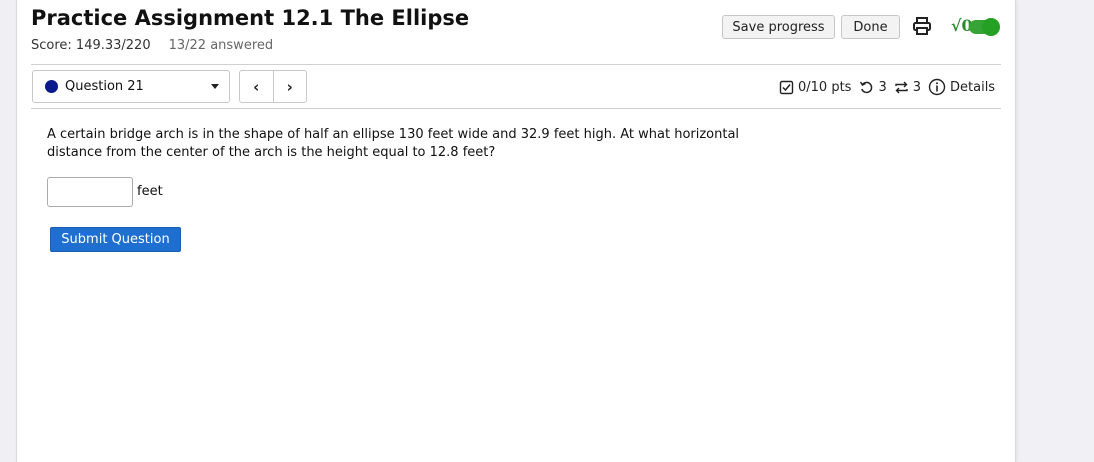 The image size is (1094, 462). Describe the element at coordinates (221, 45) in the screenshot. I see `answered-count: 13/22 answered` at that location.